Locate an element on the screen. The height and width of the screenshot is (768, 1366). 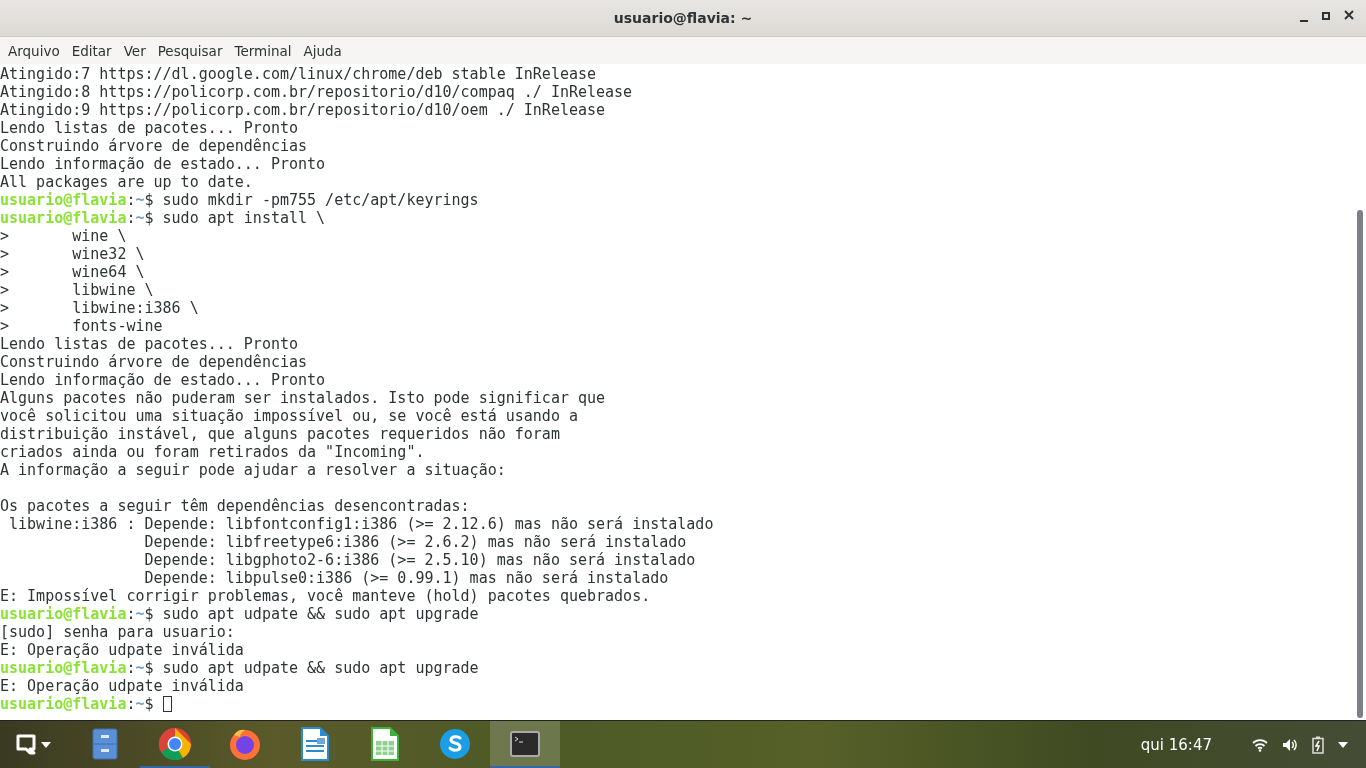
terminal-output-line: Atingido:7 https://dl.google.com/linux/chrome/deb stable InRelease is located at coordinates (298, 74).